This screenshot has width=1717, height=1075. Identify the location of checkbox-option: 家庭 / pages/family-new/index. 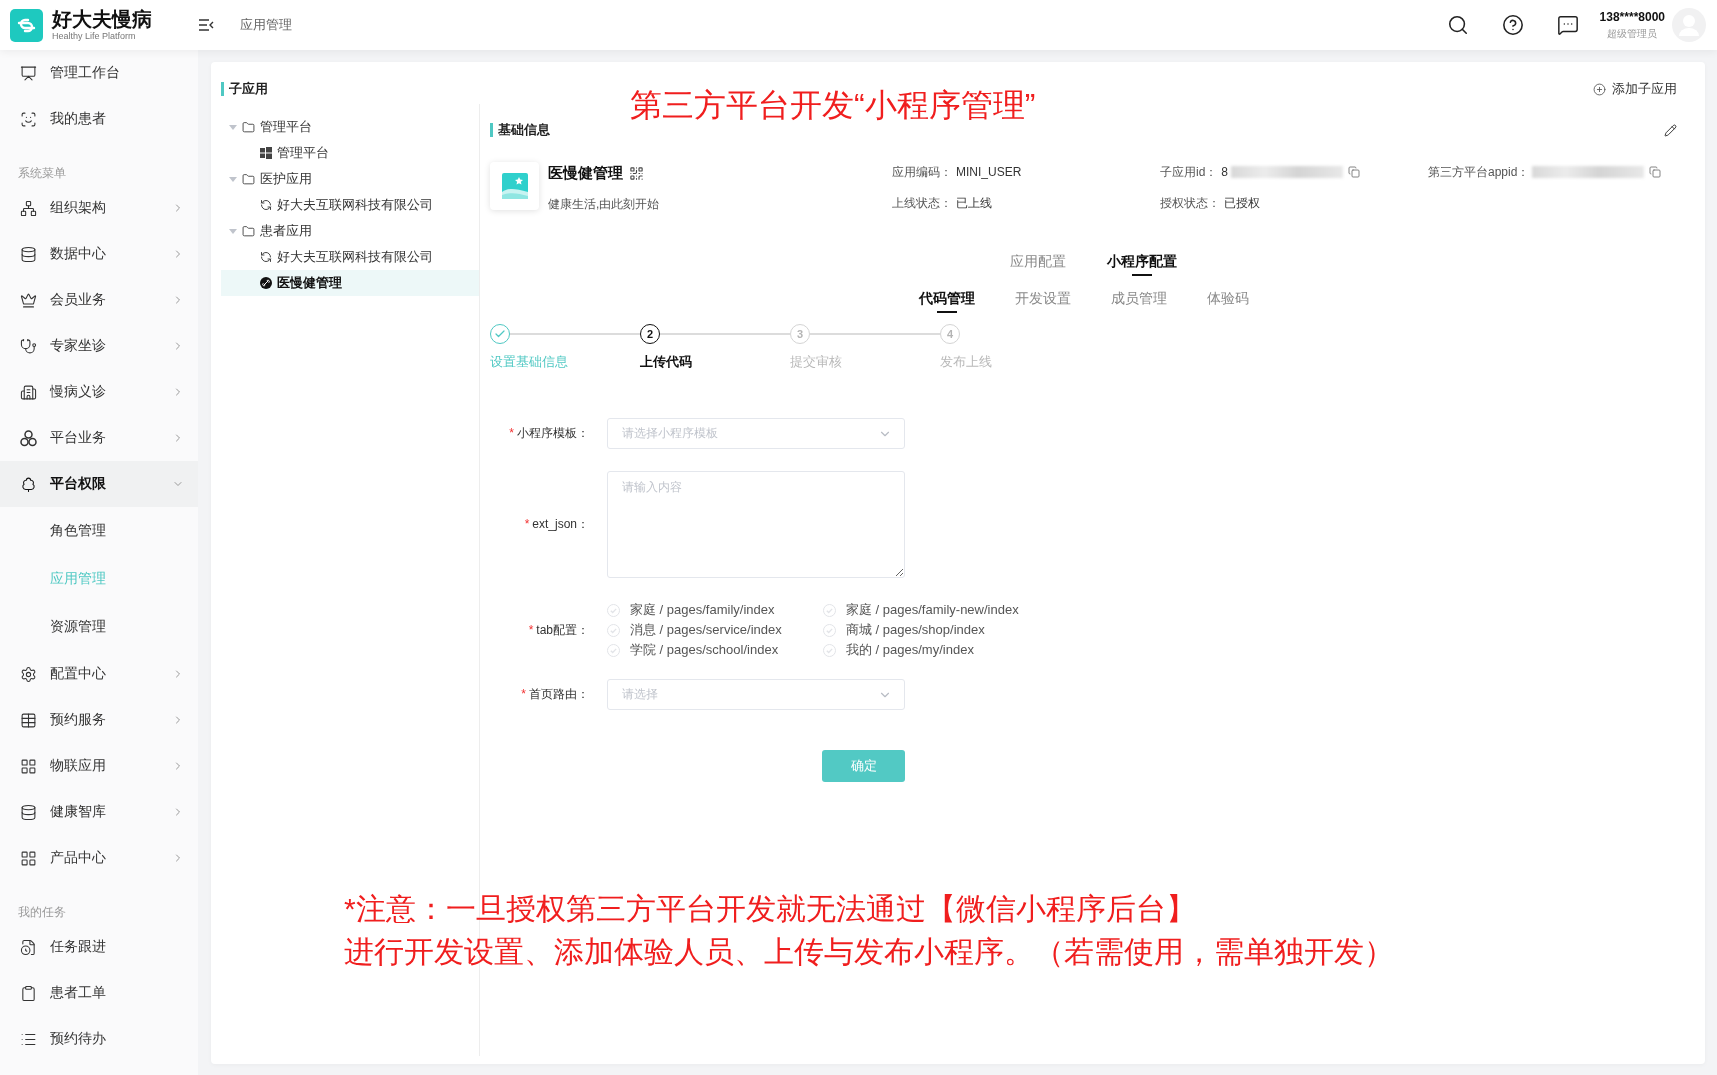
(921, 610).